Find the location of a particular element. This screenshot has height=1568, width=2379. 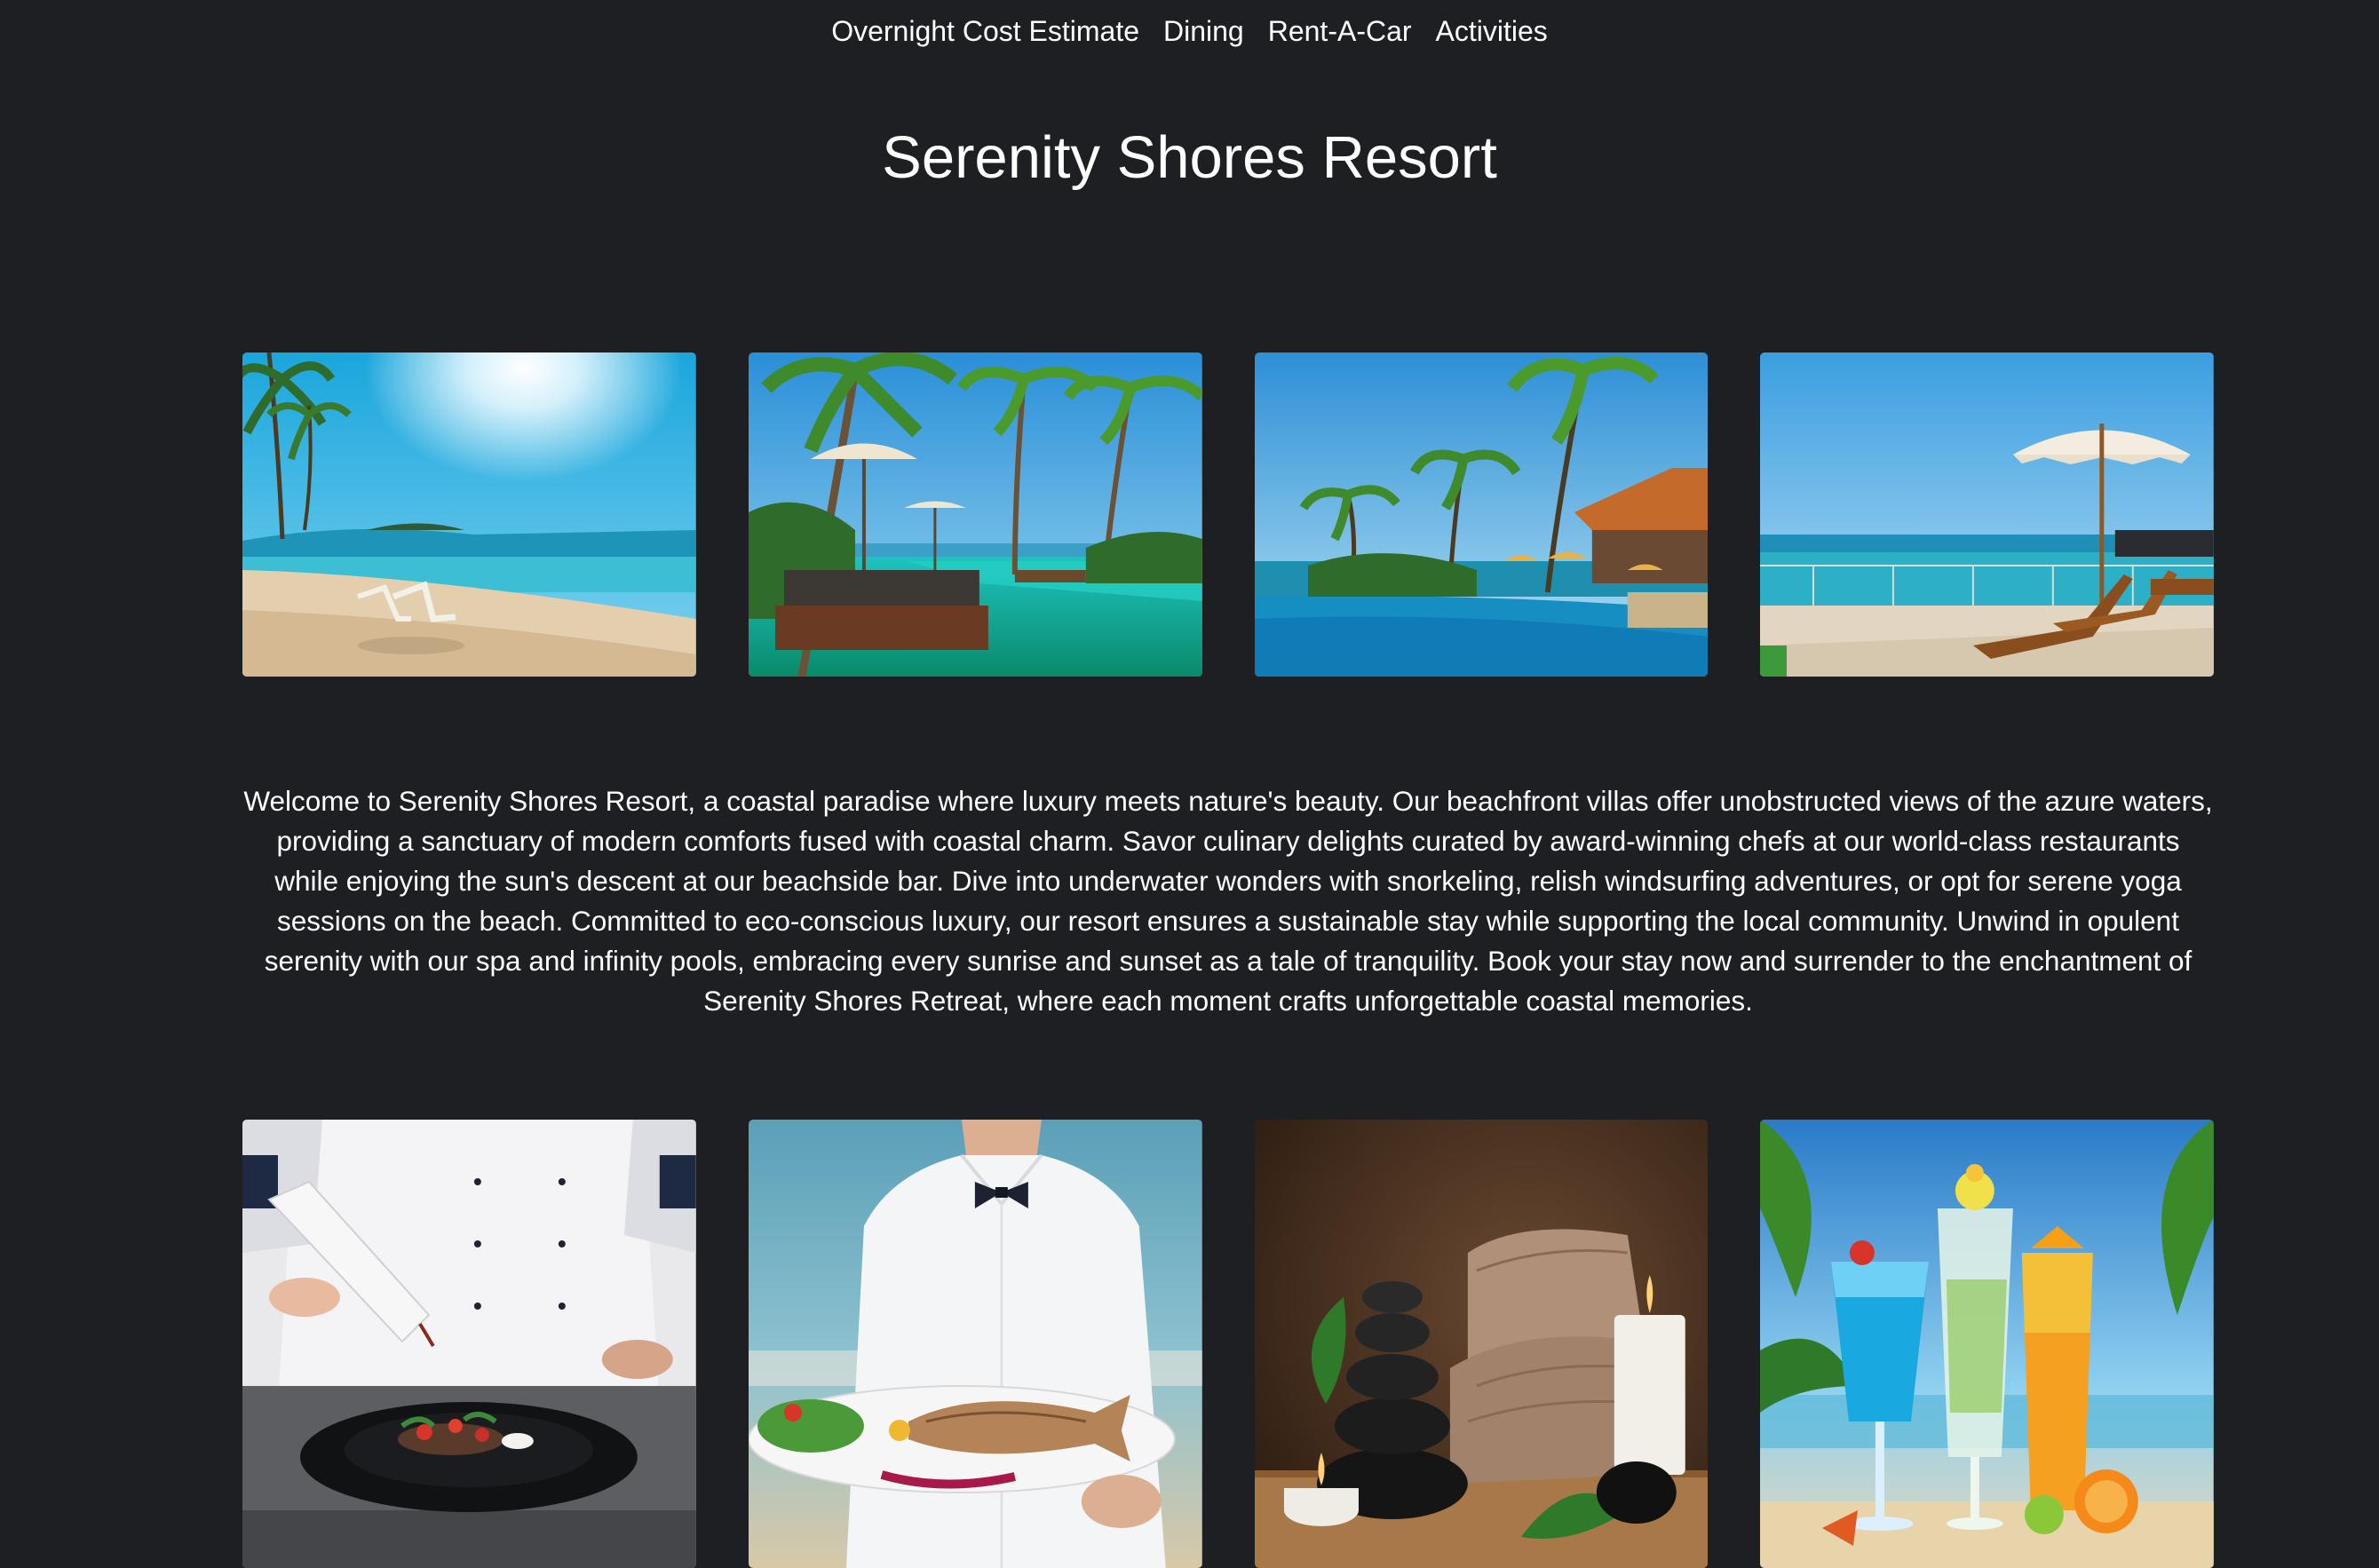

waiter-serving-fish-photo is located at coordinates (975, 1344).